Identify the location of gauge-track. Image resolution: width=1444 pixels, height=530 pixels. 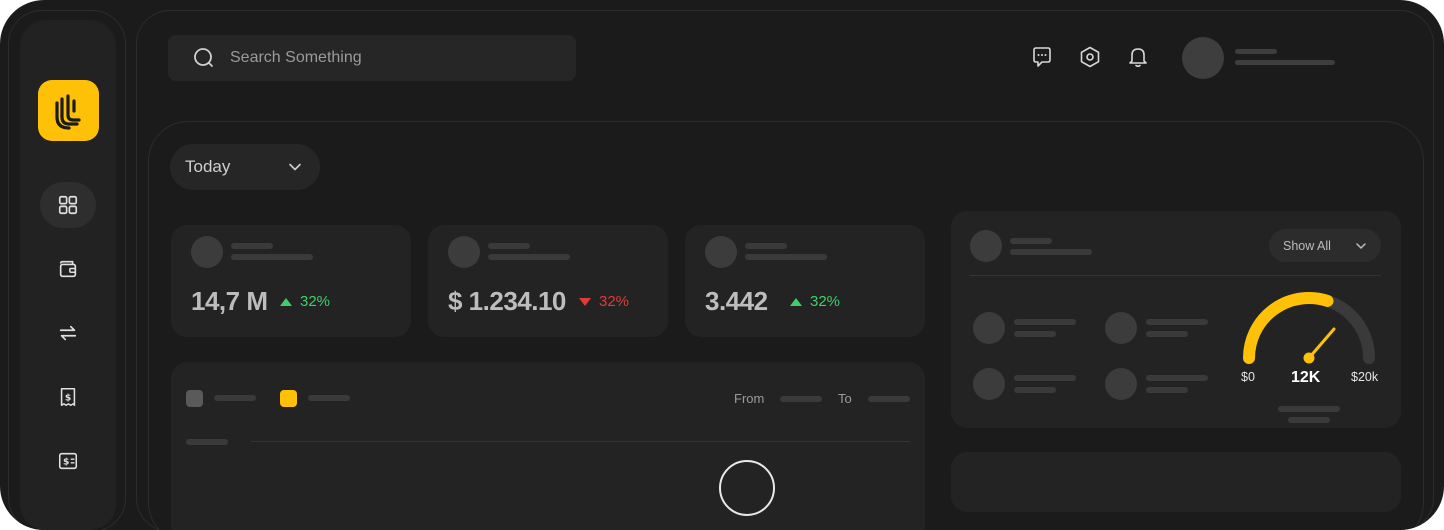
(1309, 328).